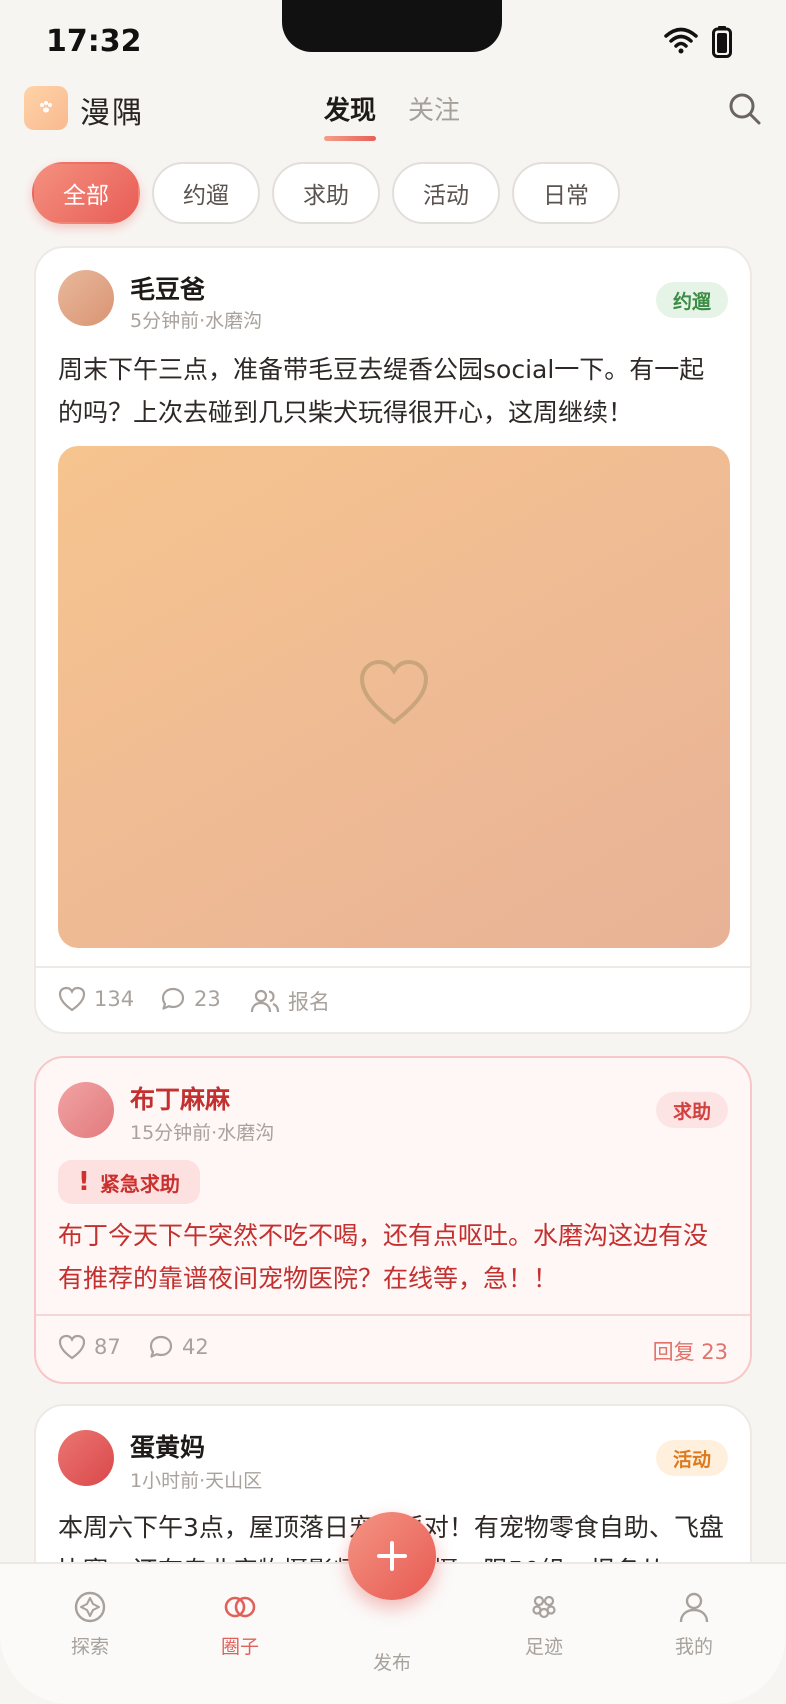  Describe the element at coordinates (393, 110) in the screenshot. I see `app-header: 漫隅 发现 关注` at that location.